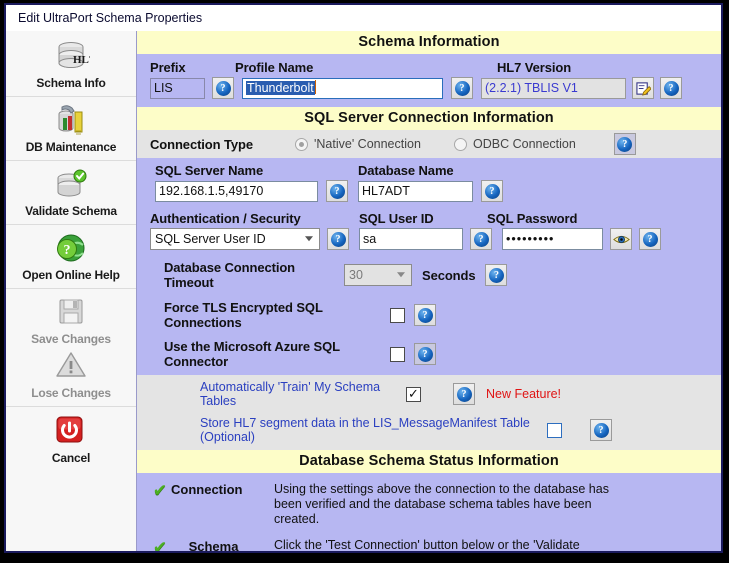 The height and width of the screenshot is (563, 729). Describe the element at coordinates (252, 354) in the screenshot. I see `azure-connector-label: Use the Microsoft Azure SQL Connector` at that location.